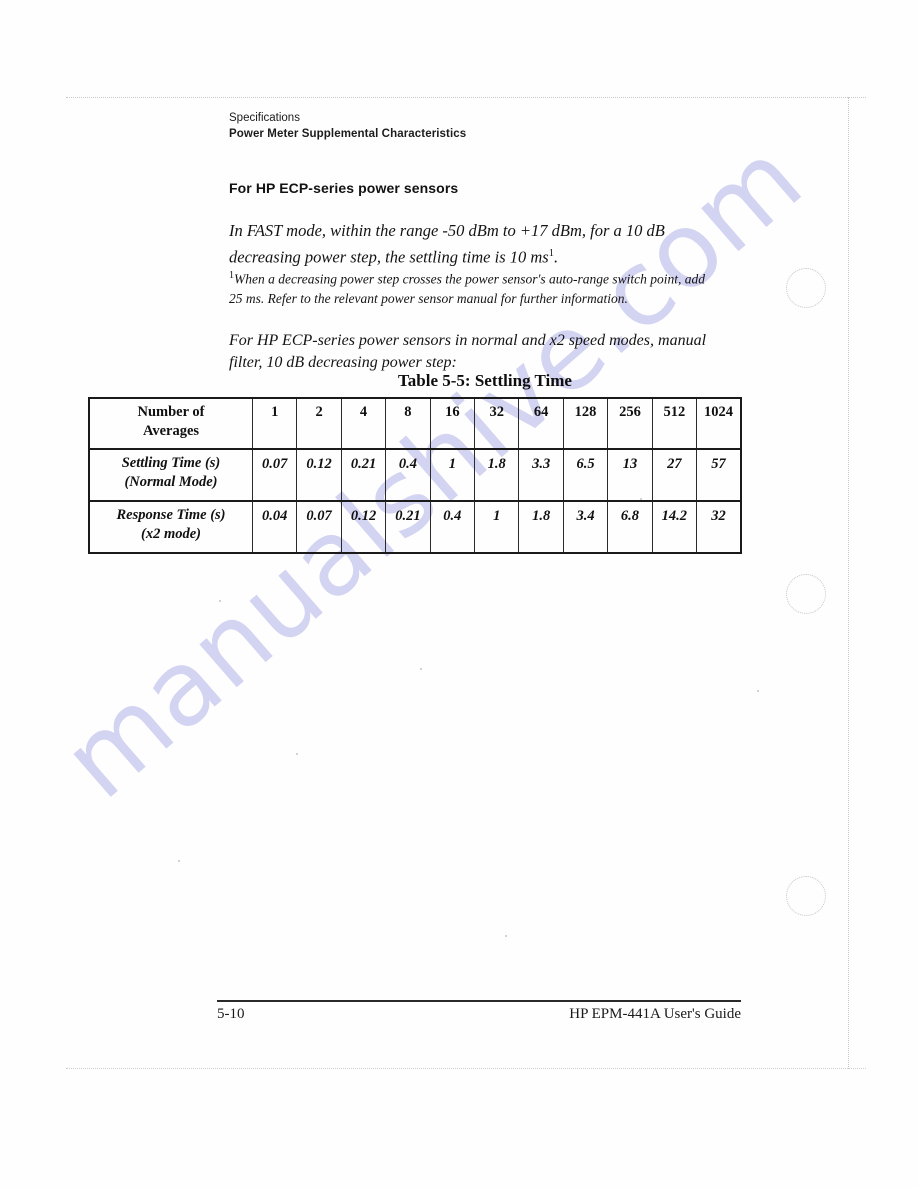 The width and height of the screenshot is (918, 1188). I want to click on row-label-number-of-averages: Number of Averages, so click(170, 423).